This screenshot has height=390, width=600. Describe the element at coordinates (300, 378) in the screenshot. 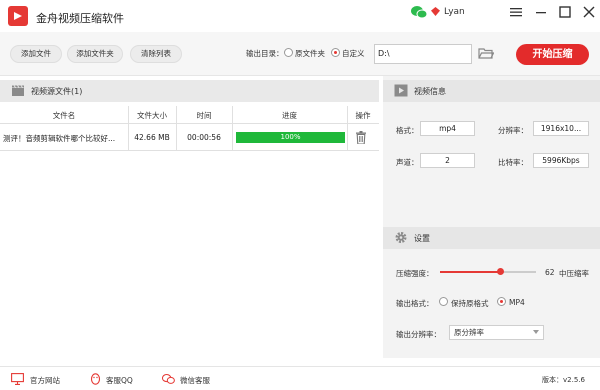

I see `footer: 官方网站 客服QQ 微信客服 版本：v2.5.6` at that location.